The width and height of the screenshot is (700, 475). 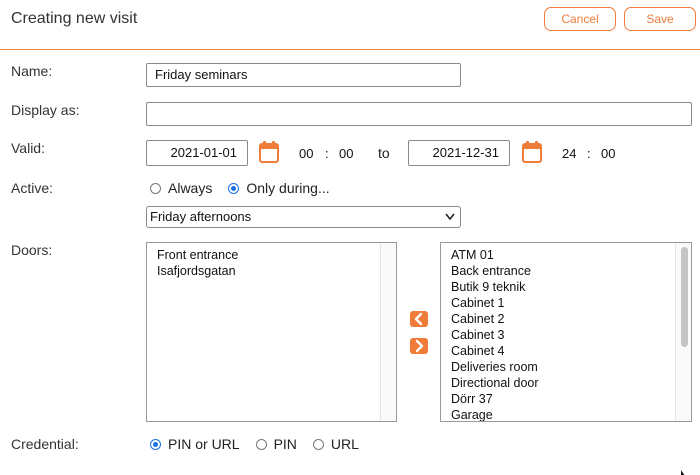 What do you see at coordinates (450, 217) in the screenshot?
I see `chevron-down-icon` at bounding box center [450, 217].